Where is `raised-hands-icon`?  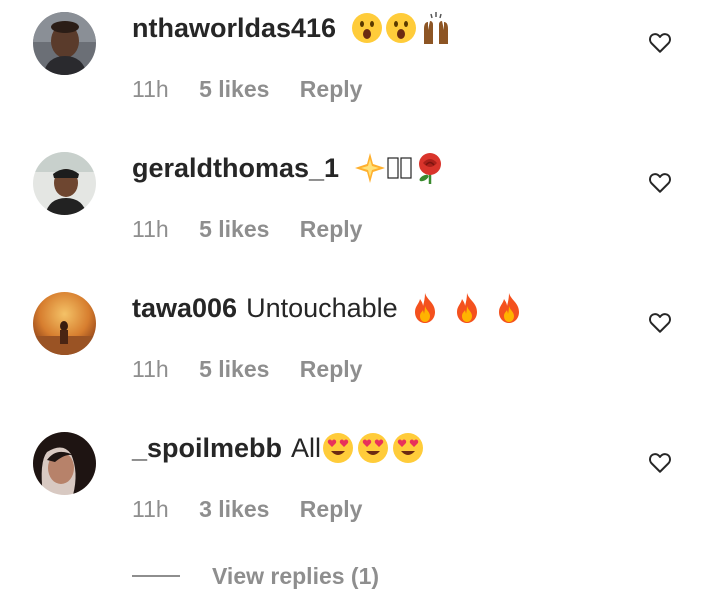
raised-hands-icon is located at coordinates (436, 28).